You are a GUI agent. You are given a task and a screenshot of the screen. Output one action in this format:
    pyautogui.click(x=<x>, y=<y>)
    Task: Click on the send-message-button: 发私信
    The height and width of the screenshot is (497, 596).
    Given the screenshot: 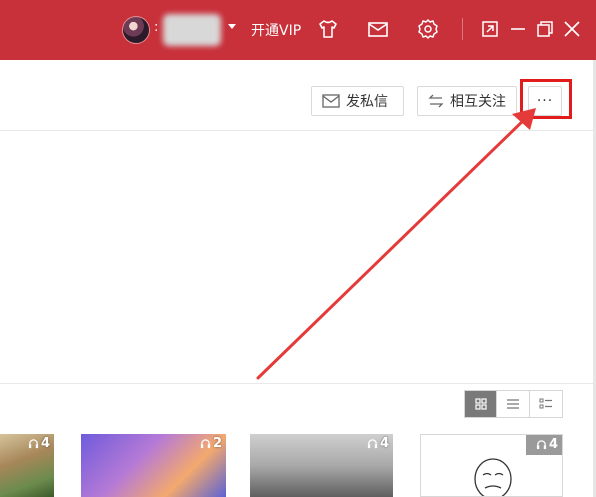 What is the action you would take?
    pyautogui.click(x=357, y=101)
    